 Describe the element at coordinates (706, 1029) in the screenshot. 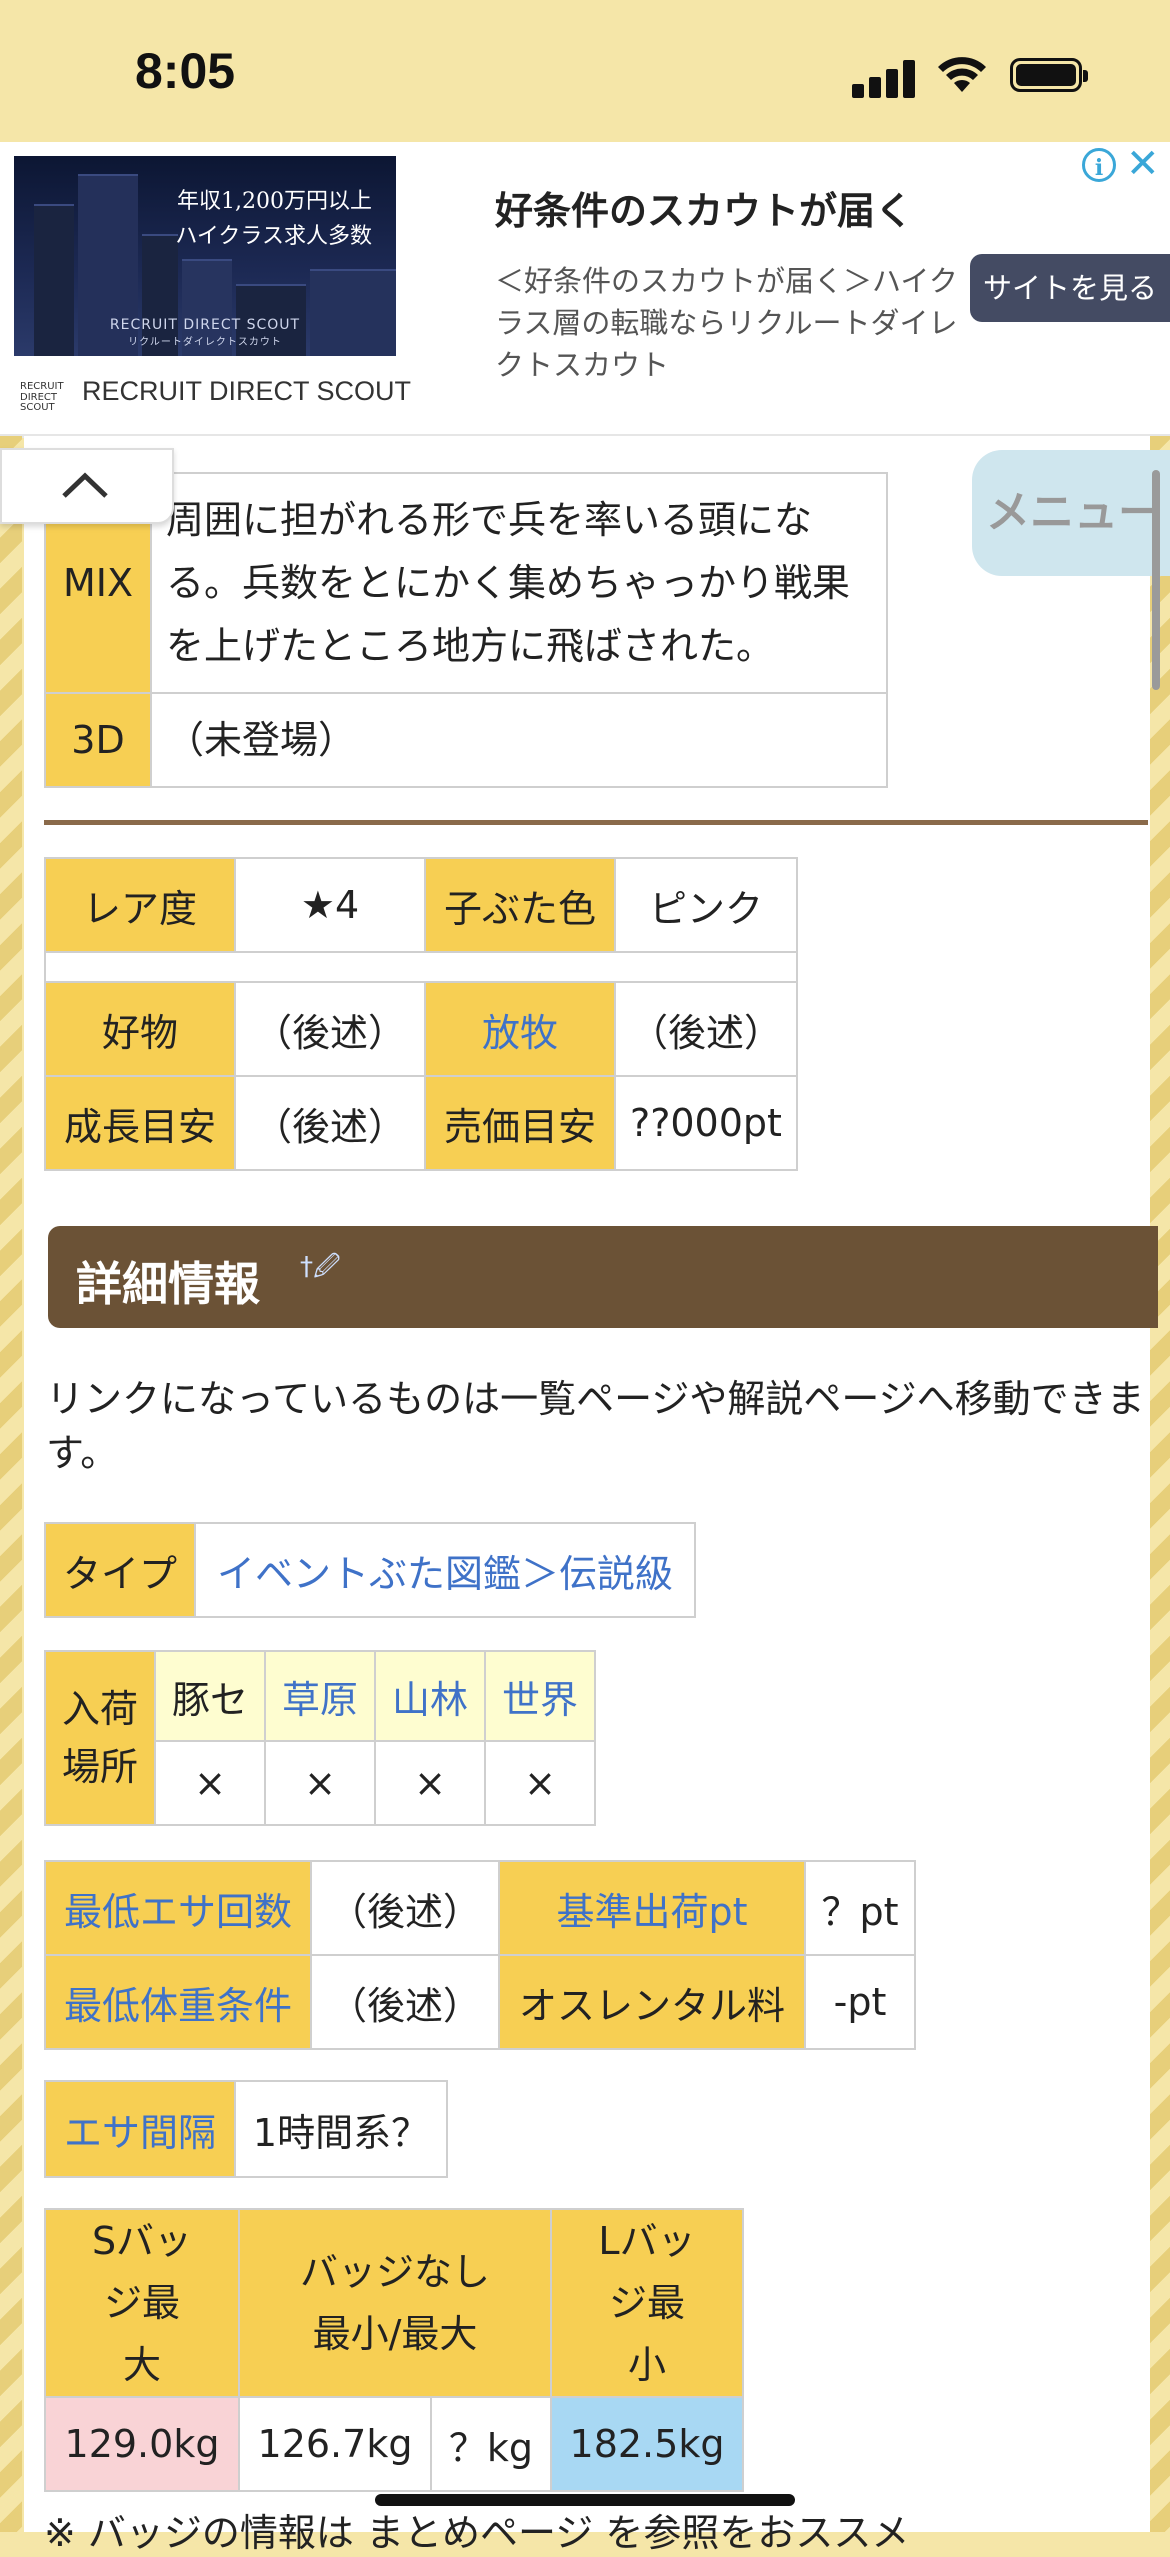

I see `grazing-value: （後述）` at that location.